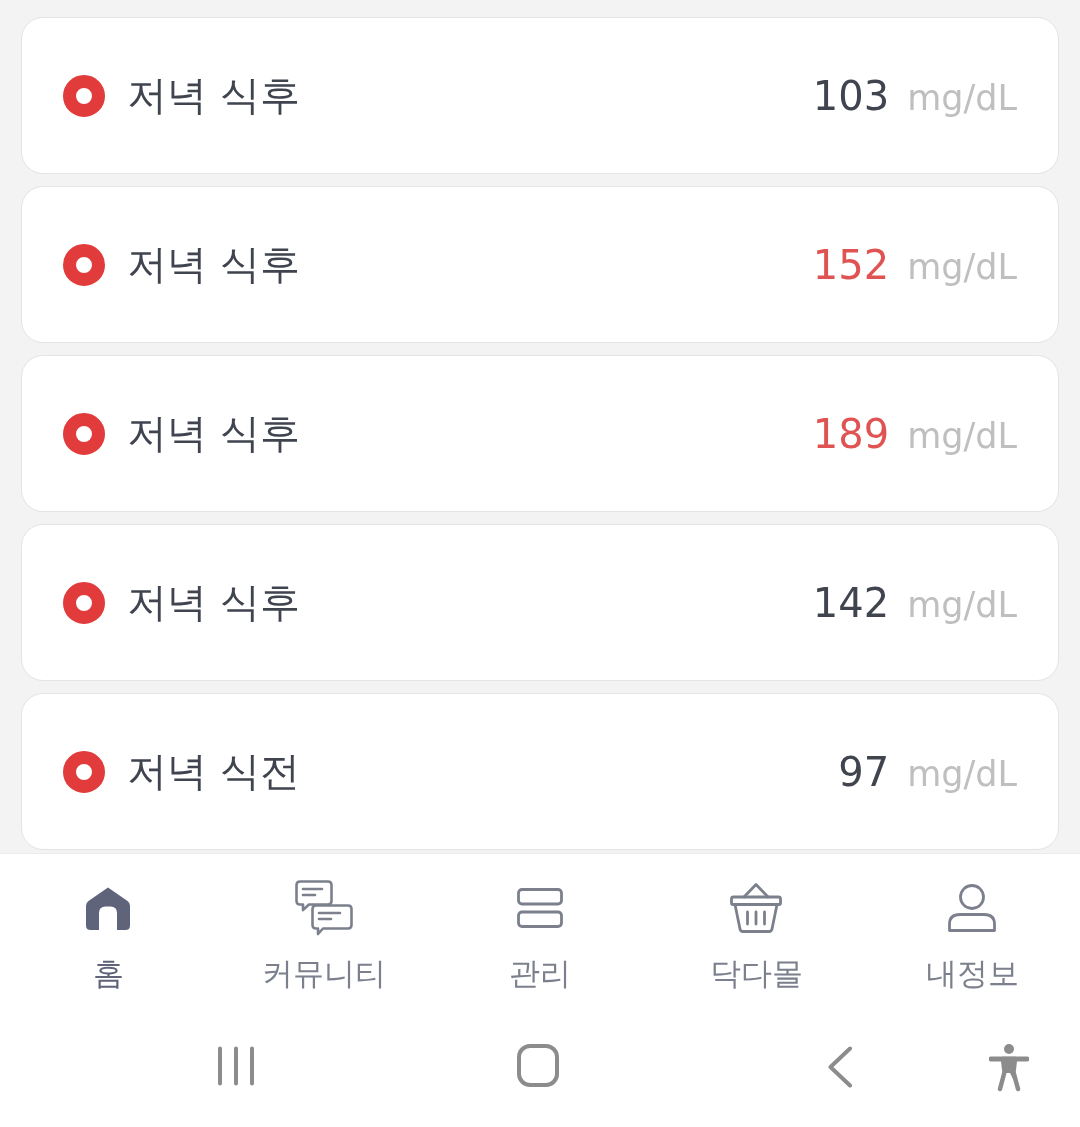  I want to click on glucose-value: 142, so click(851, 602).